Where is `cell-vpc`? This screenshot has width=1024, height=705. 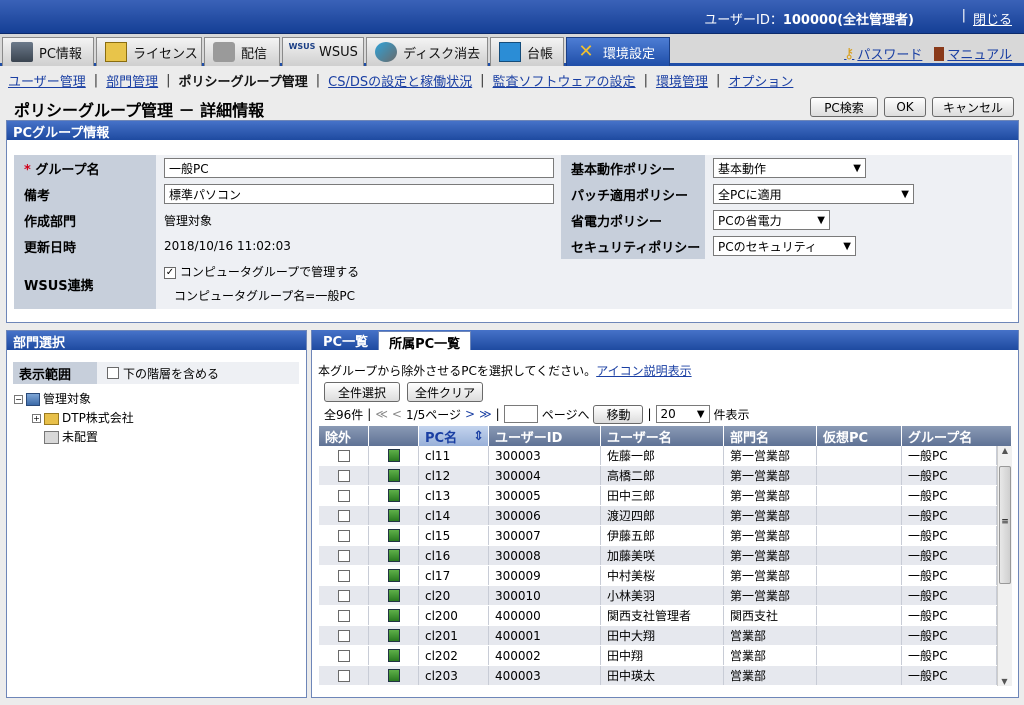
cell-vpc is located at coordinates (859, 615).